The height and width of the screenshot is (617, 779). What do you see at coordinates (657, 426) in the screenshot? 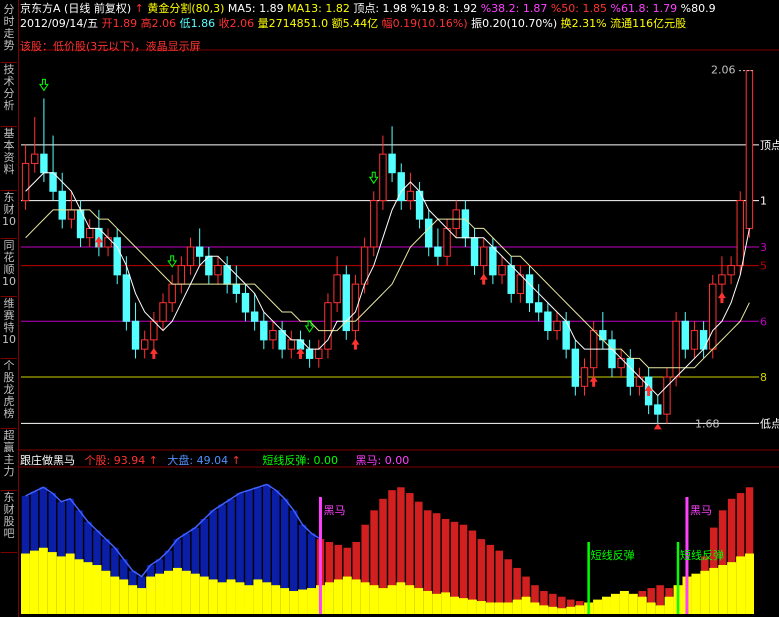
I see `low-point-icon` at bounding box center [657, 426].